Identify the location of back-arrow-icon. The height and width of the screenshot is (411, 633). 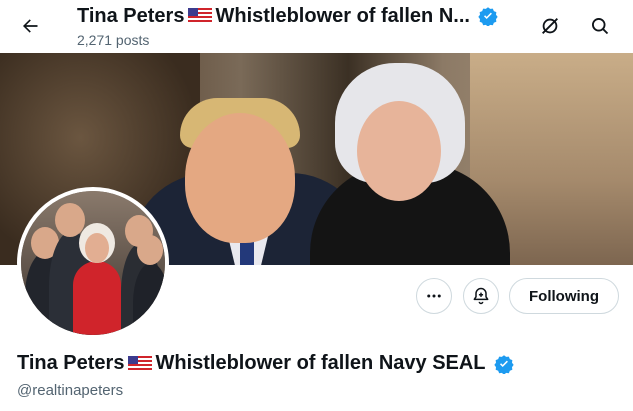
(30, 26).